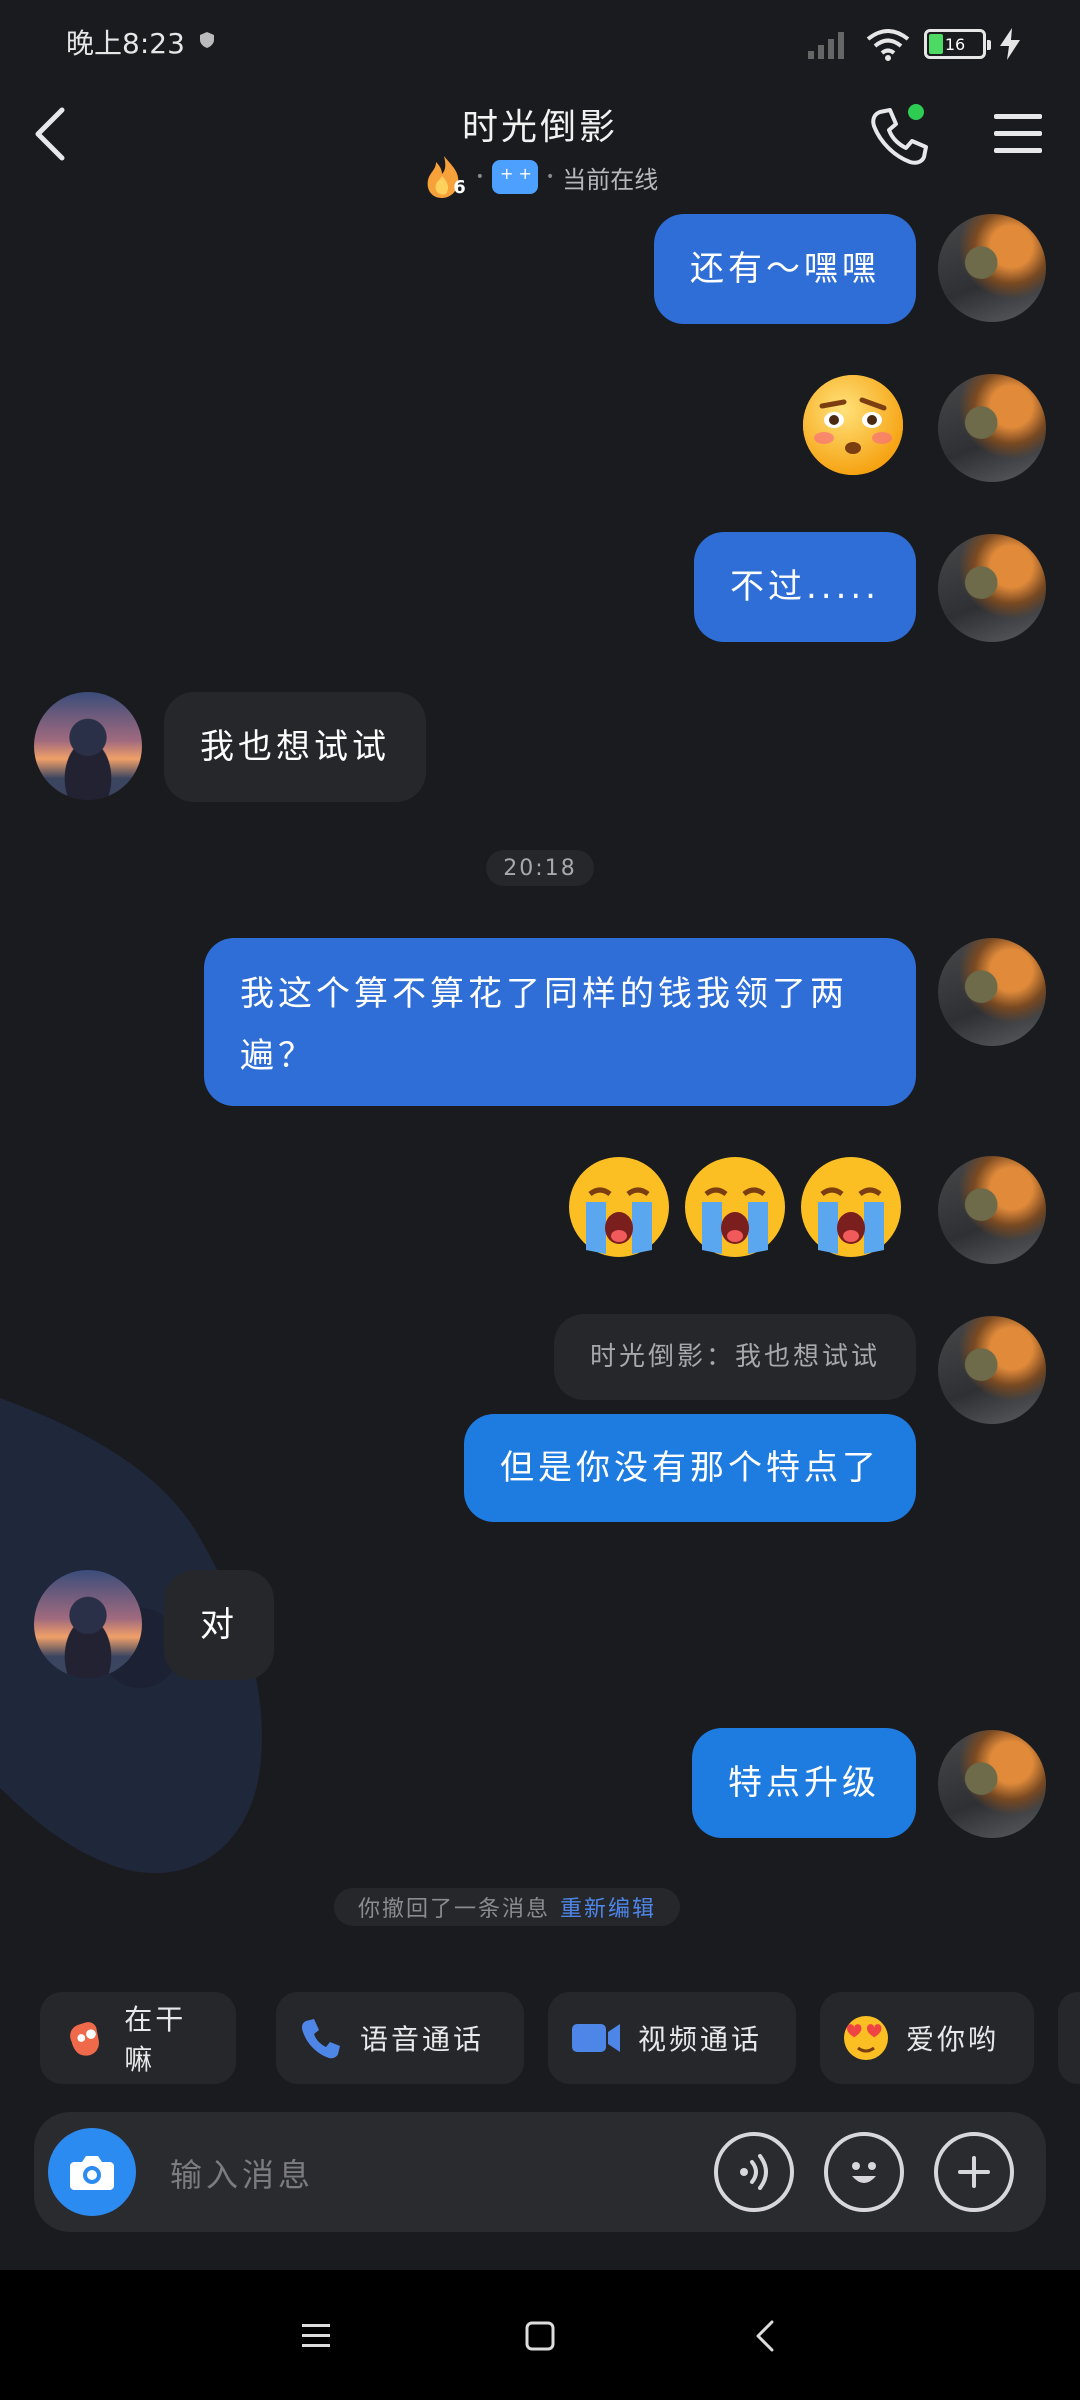 This screenshot has height=2400, width=1080. I want to click on voice-call-button, so click(900, 136).